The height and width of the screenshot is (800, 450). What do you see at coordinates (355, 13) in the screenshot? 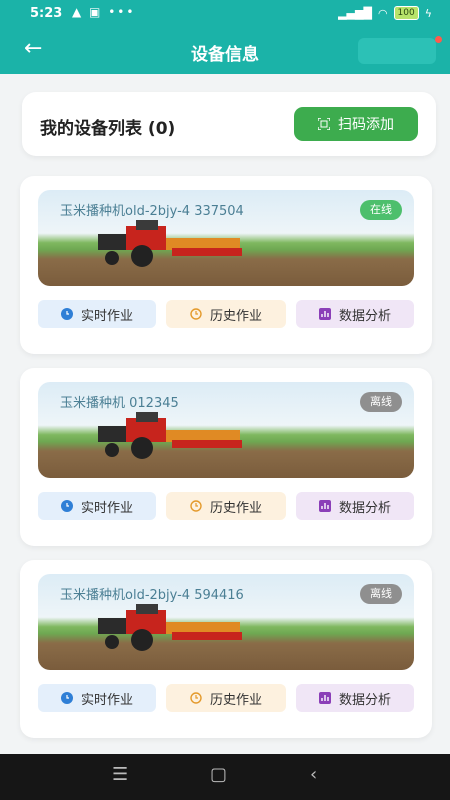
I see `signal-icon: ▂▄▆█` at bounding box center [355, 13].